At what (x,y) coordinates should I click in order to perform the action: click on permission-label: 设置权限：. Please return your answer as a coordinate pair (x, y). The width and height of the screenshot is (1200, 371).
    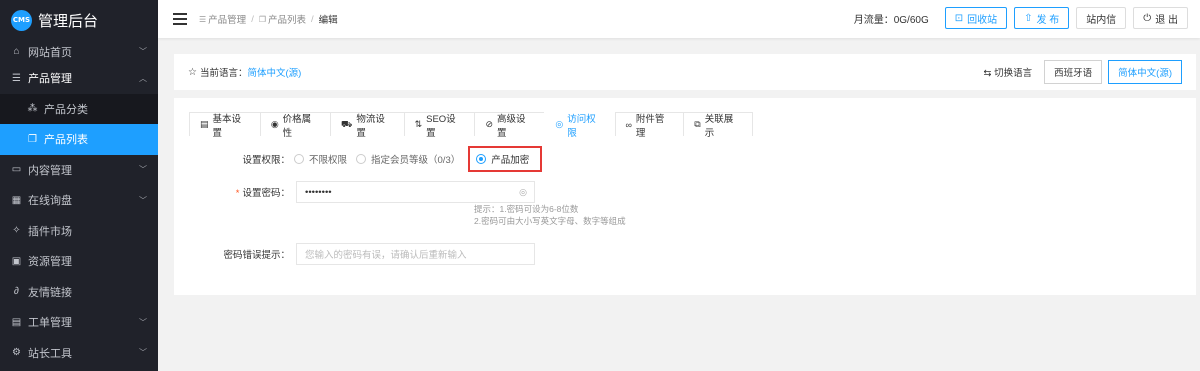
    Looking at the image, I should click on (266, 160).